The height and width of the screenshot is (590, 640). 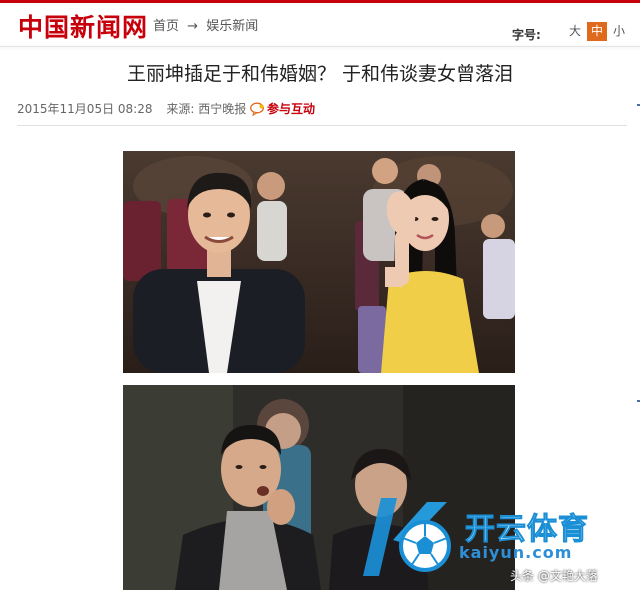 What do you see at coordinates (222, 109) in the screenshot?
I see `article-source: 西宁晚报` at bounding box center [222, 109].